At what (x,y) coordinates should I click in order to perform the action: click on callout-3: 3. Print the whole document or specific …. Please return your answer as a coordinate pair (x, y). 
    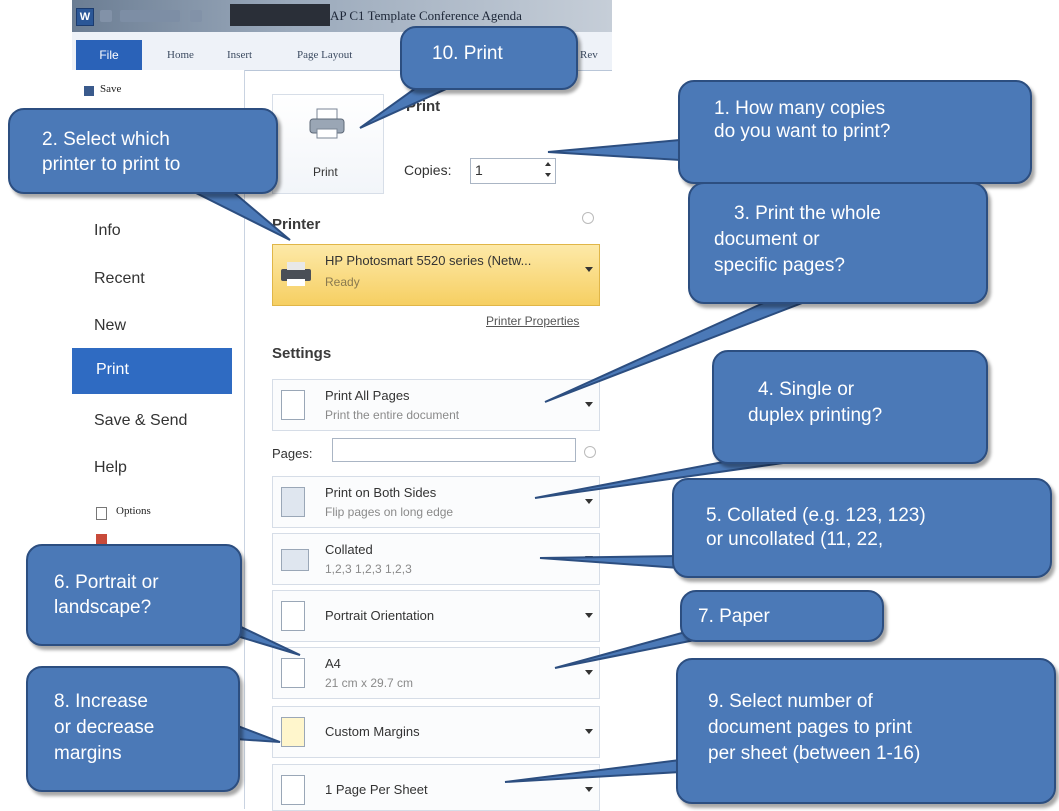
    Looking at the image, I should click on (838, 243).